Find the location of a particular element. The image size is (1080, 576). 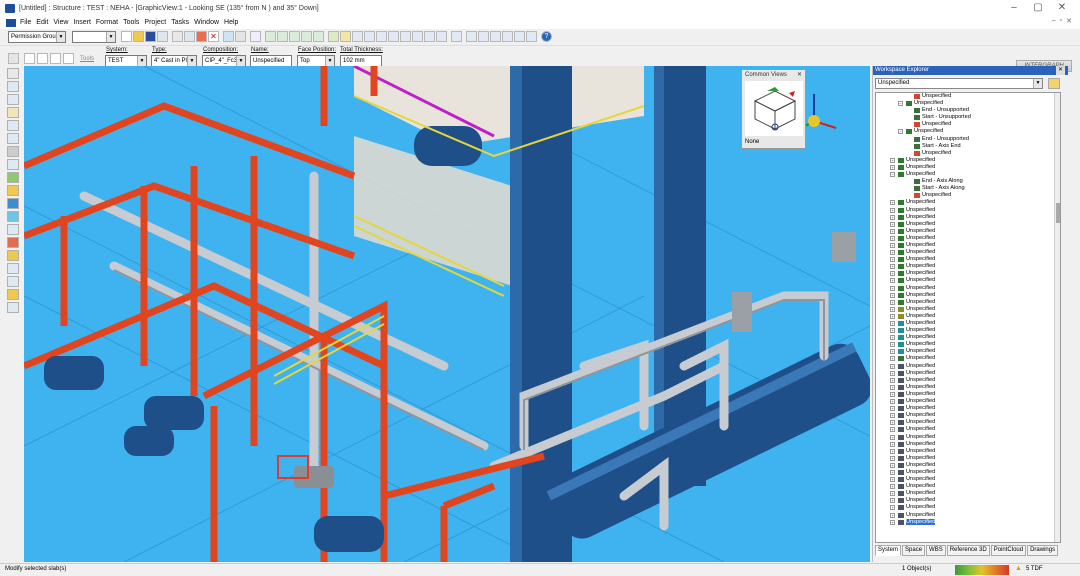

help-icon: ? is located at coordinates (546, 36).